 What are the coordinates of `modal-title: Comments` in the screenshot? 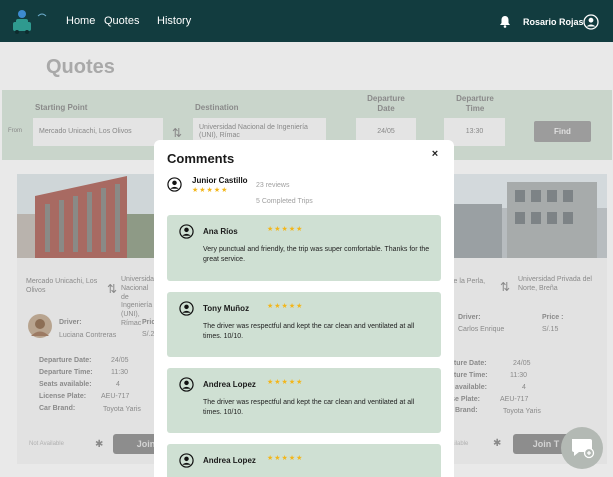 It's located at (201, 158).